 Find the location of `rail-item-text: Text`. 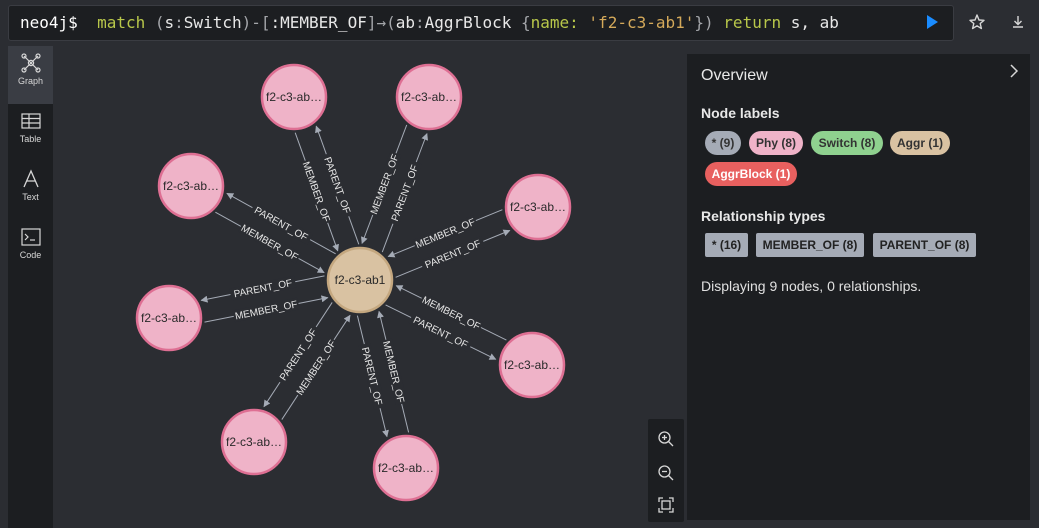

rail-item-text: Text is located at coordinates (30, 191).